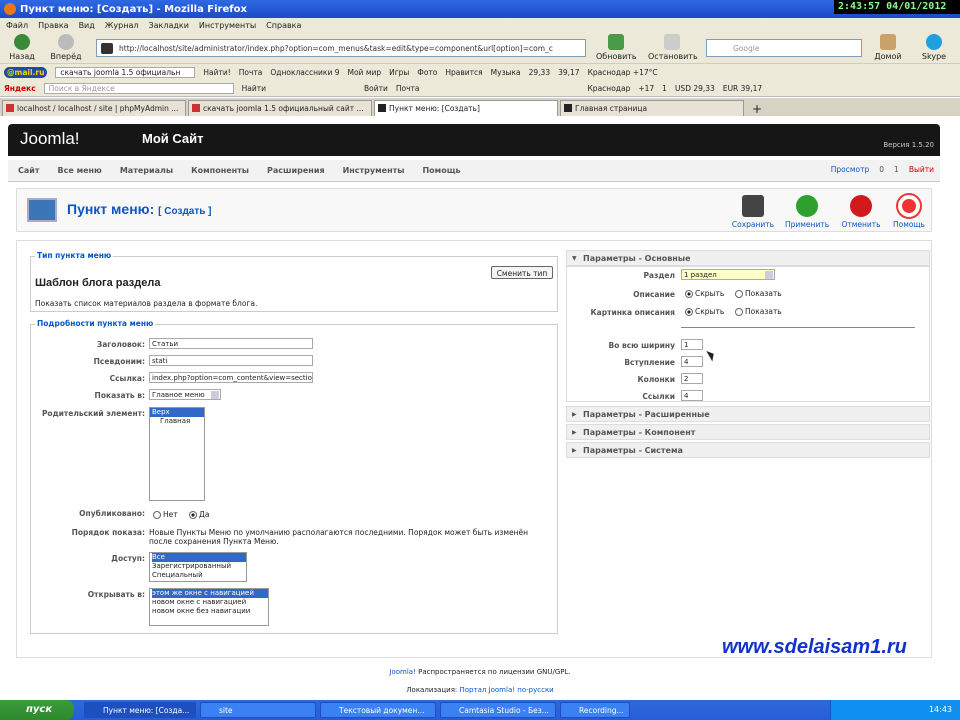  Describe the element at coordinates (652, 108) in the screenshot. I see `tab-home-page: Главная страница` at that location.